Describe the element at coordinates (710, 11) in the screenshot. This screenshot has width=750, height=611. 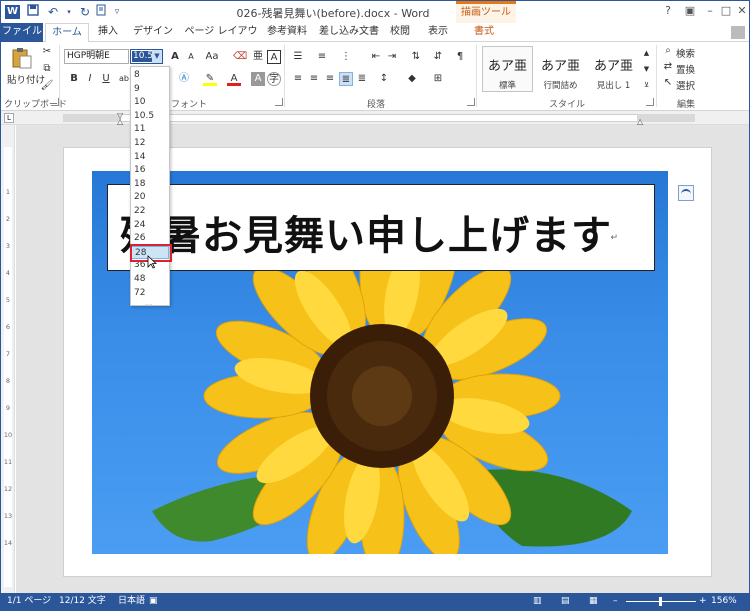
I see `minimize-icon: –` at that location.